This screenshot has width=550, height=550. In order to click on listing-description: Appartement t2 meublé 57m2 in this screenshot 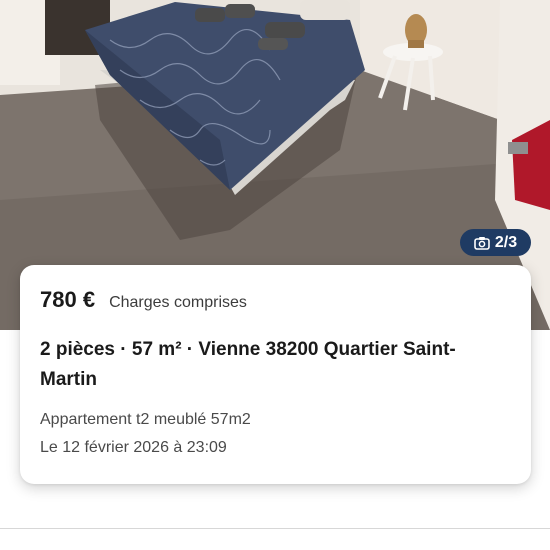, I will do `click(145, 419)`.